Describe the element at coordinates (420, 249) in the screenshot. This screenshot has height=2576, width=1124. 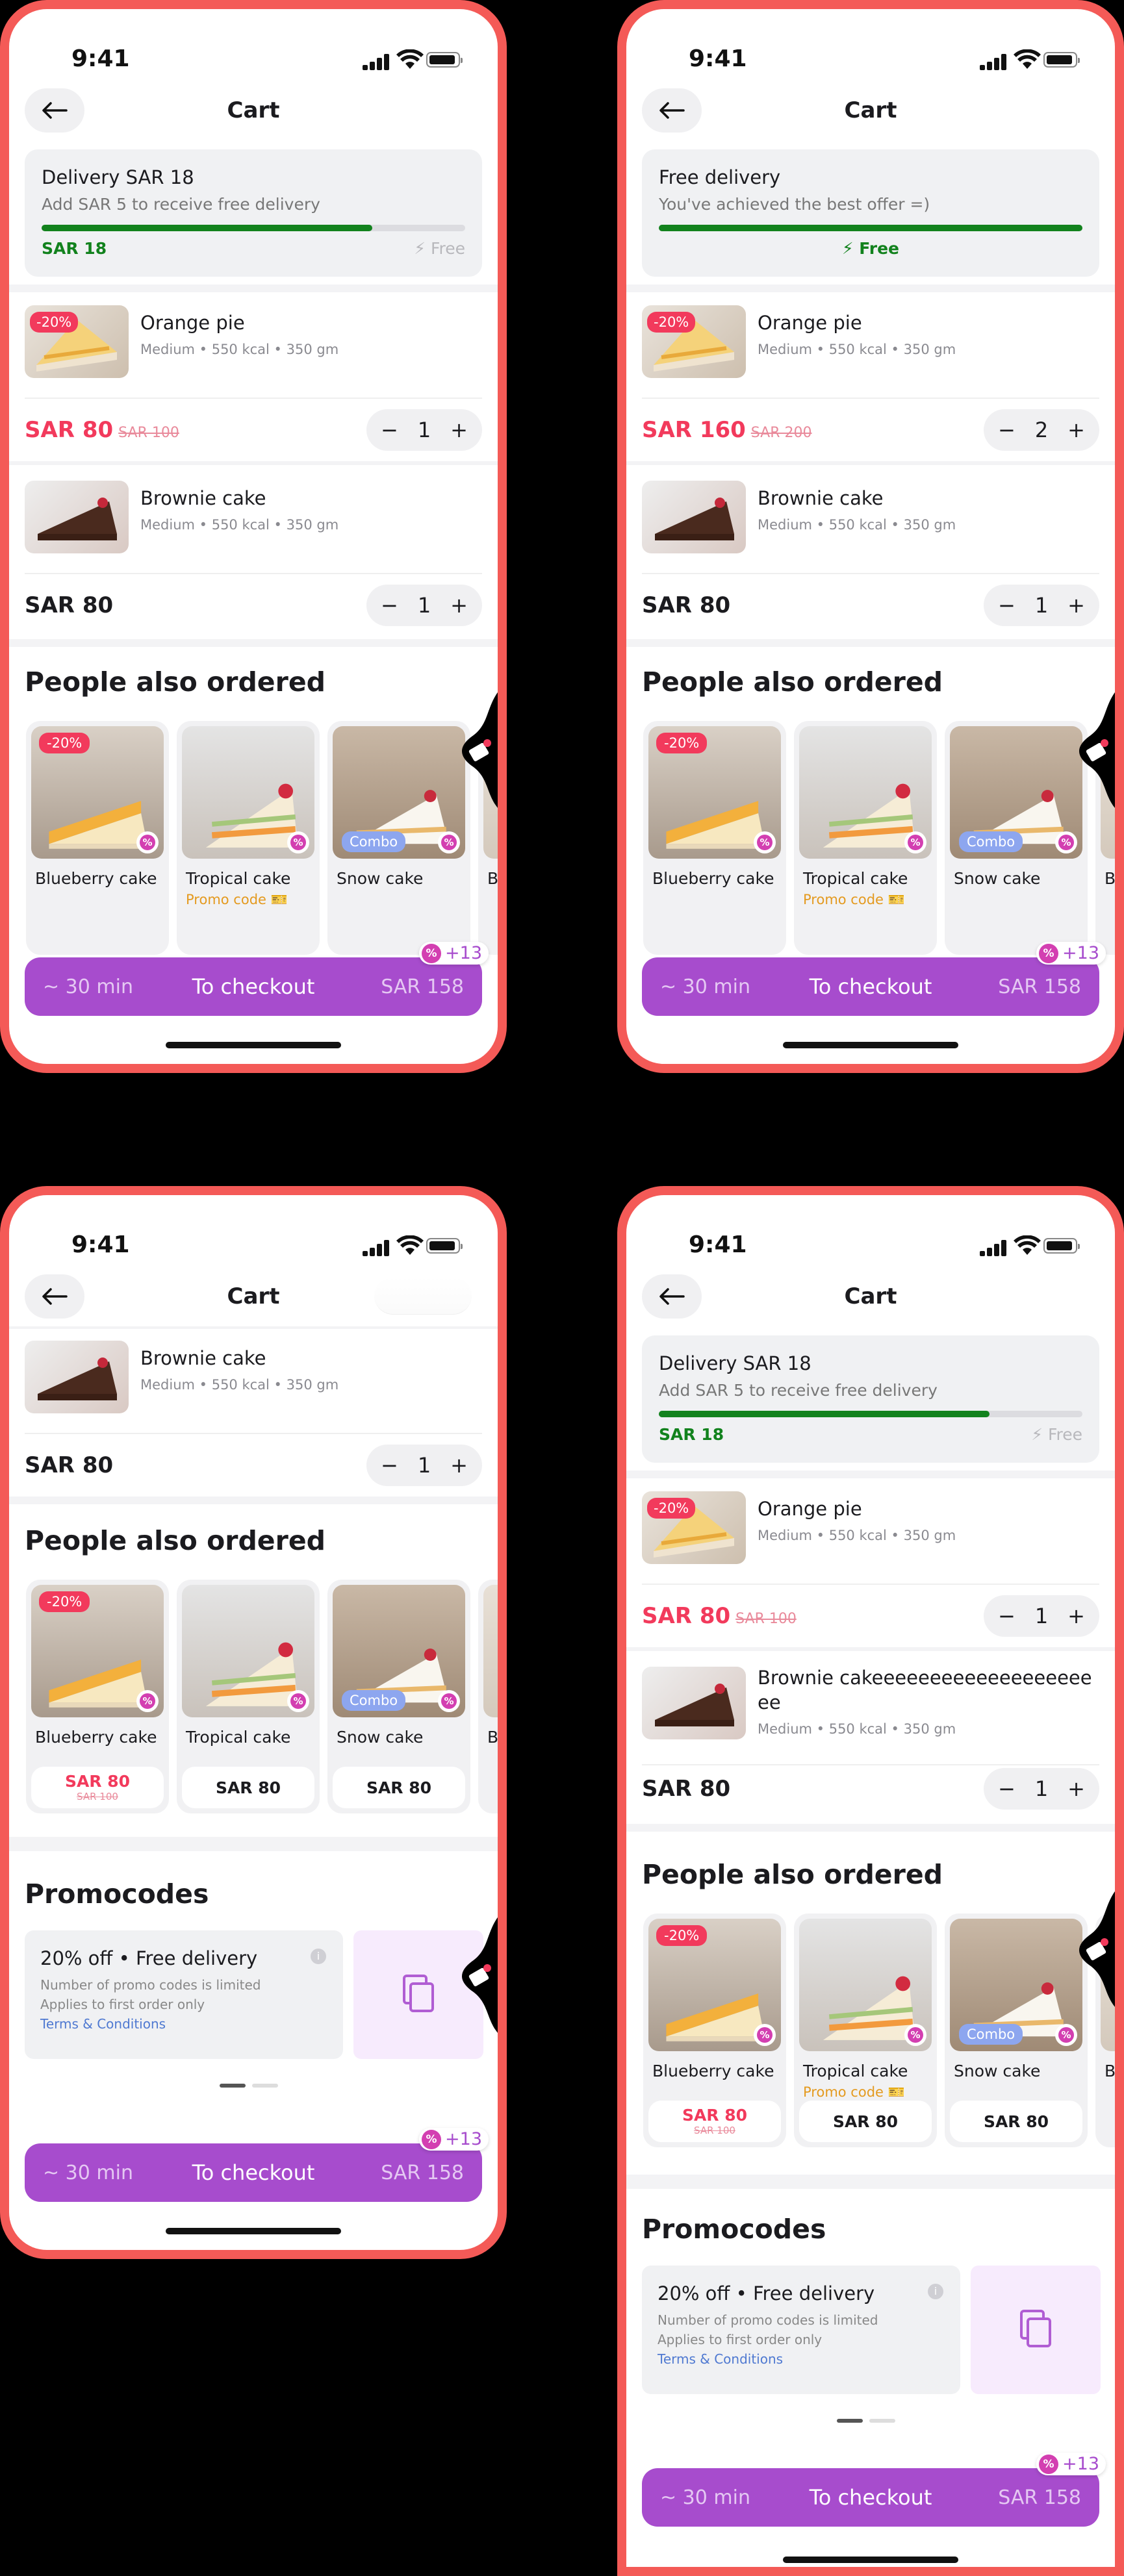
I see `bolt-icon: ⚡` at that location.